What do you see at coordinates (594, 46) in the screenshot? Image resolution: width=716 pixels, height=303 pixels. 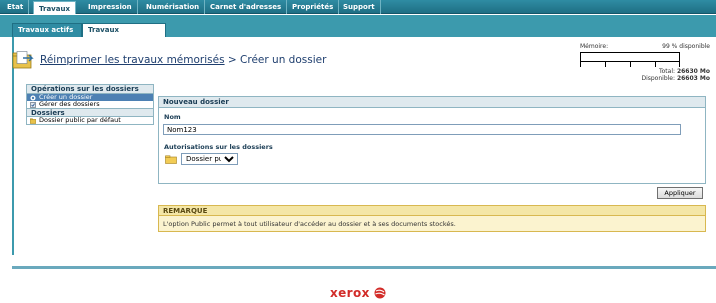 I see `memory-label: Mémoire:` at bounding box center [594, 46].